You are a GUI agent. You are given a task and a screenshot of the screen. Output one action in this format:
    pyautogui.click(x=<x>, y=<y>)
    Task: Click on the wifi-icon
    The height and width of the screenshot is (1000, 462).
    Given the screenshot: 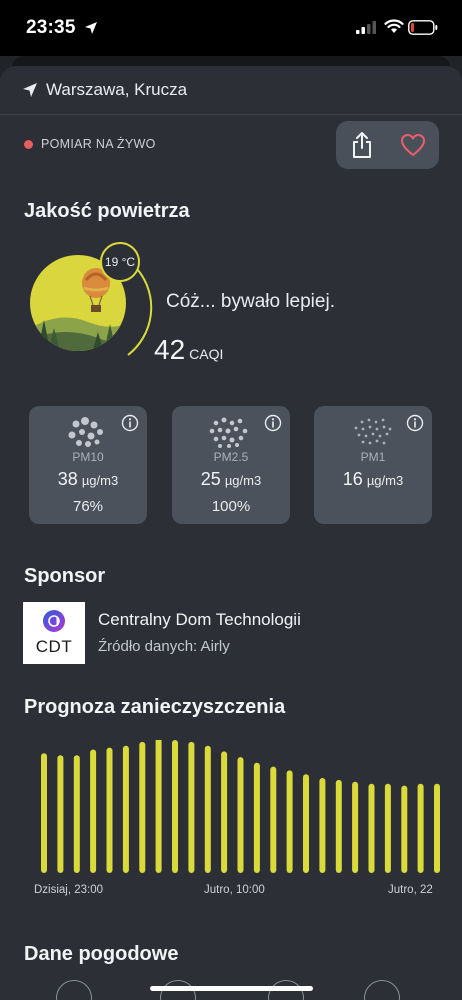 What is the action you would take?
    pyautogui.click(x=394, y=26)
    